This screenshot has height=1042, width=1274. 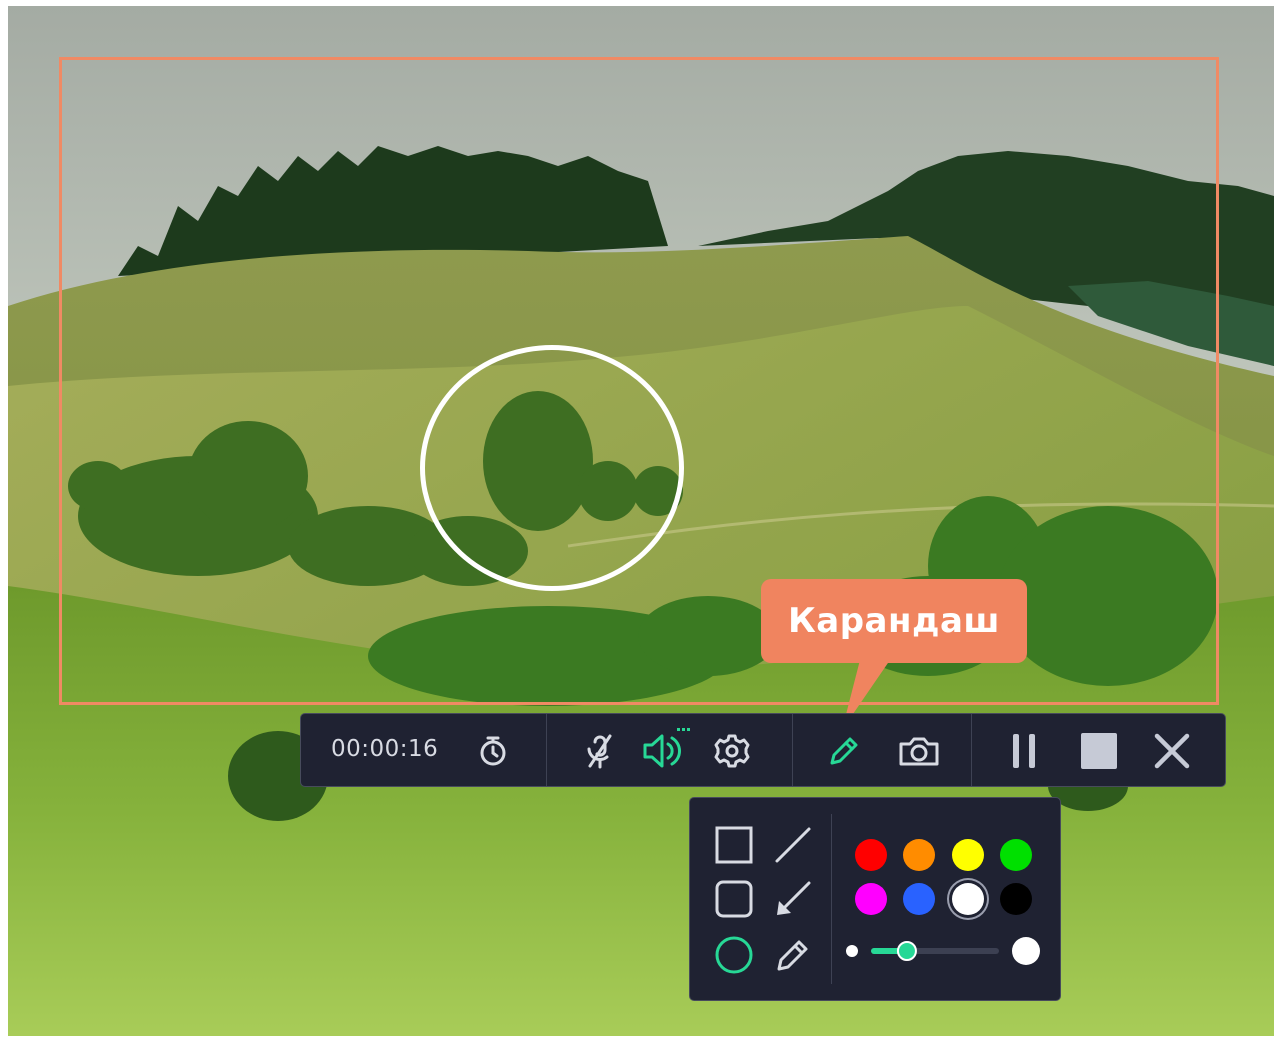 I want to click on drawing-tools-panel, so click(x=875, y=899).